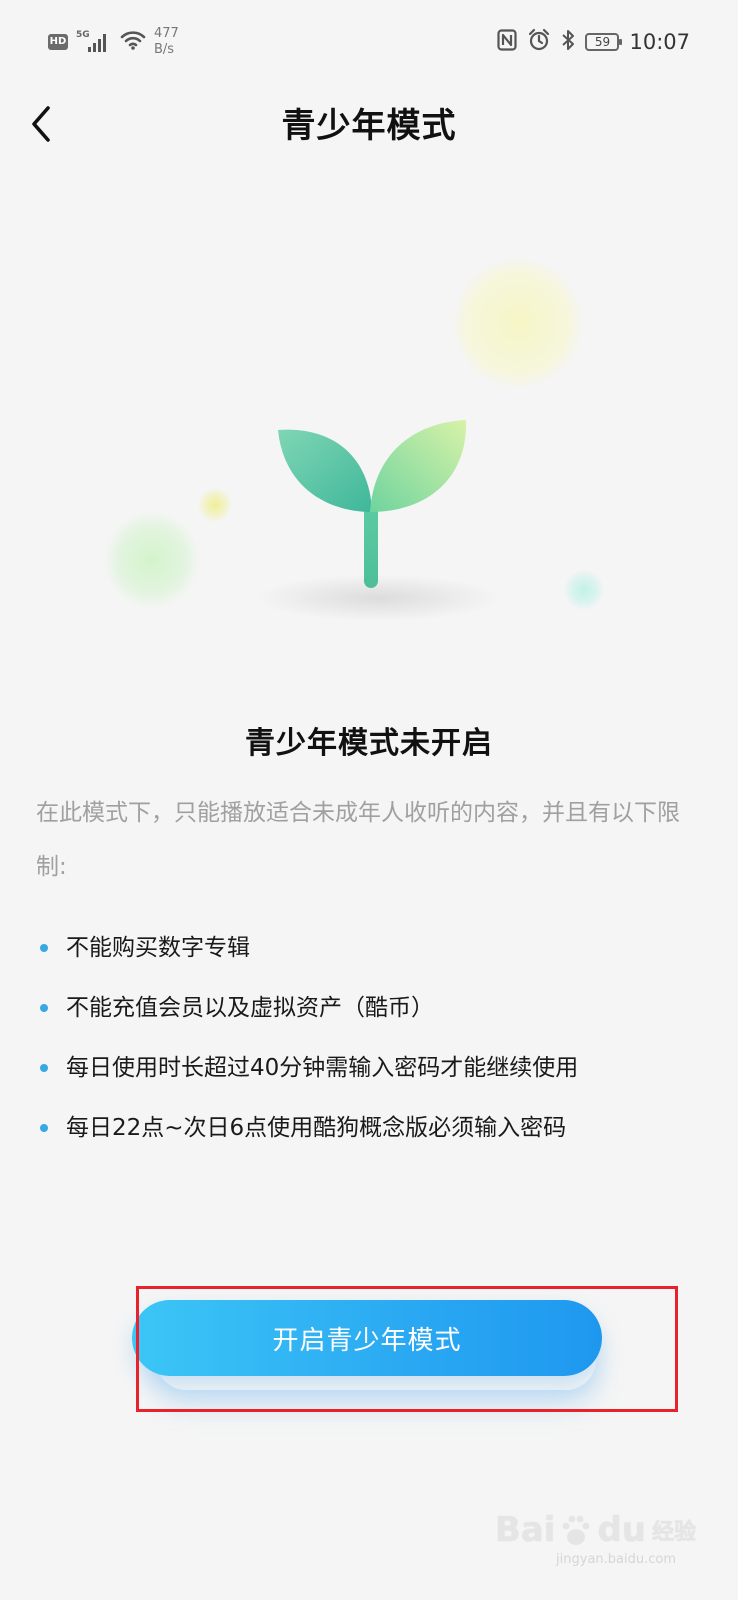 Image resolution: width=738 pixels, height=1600 pixels. What do you see at coordinates (525, 1530) in the screenshot?
I see `watermark-brand-left: Bai` at bounding box center [525, 1530].